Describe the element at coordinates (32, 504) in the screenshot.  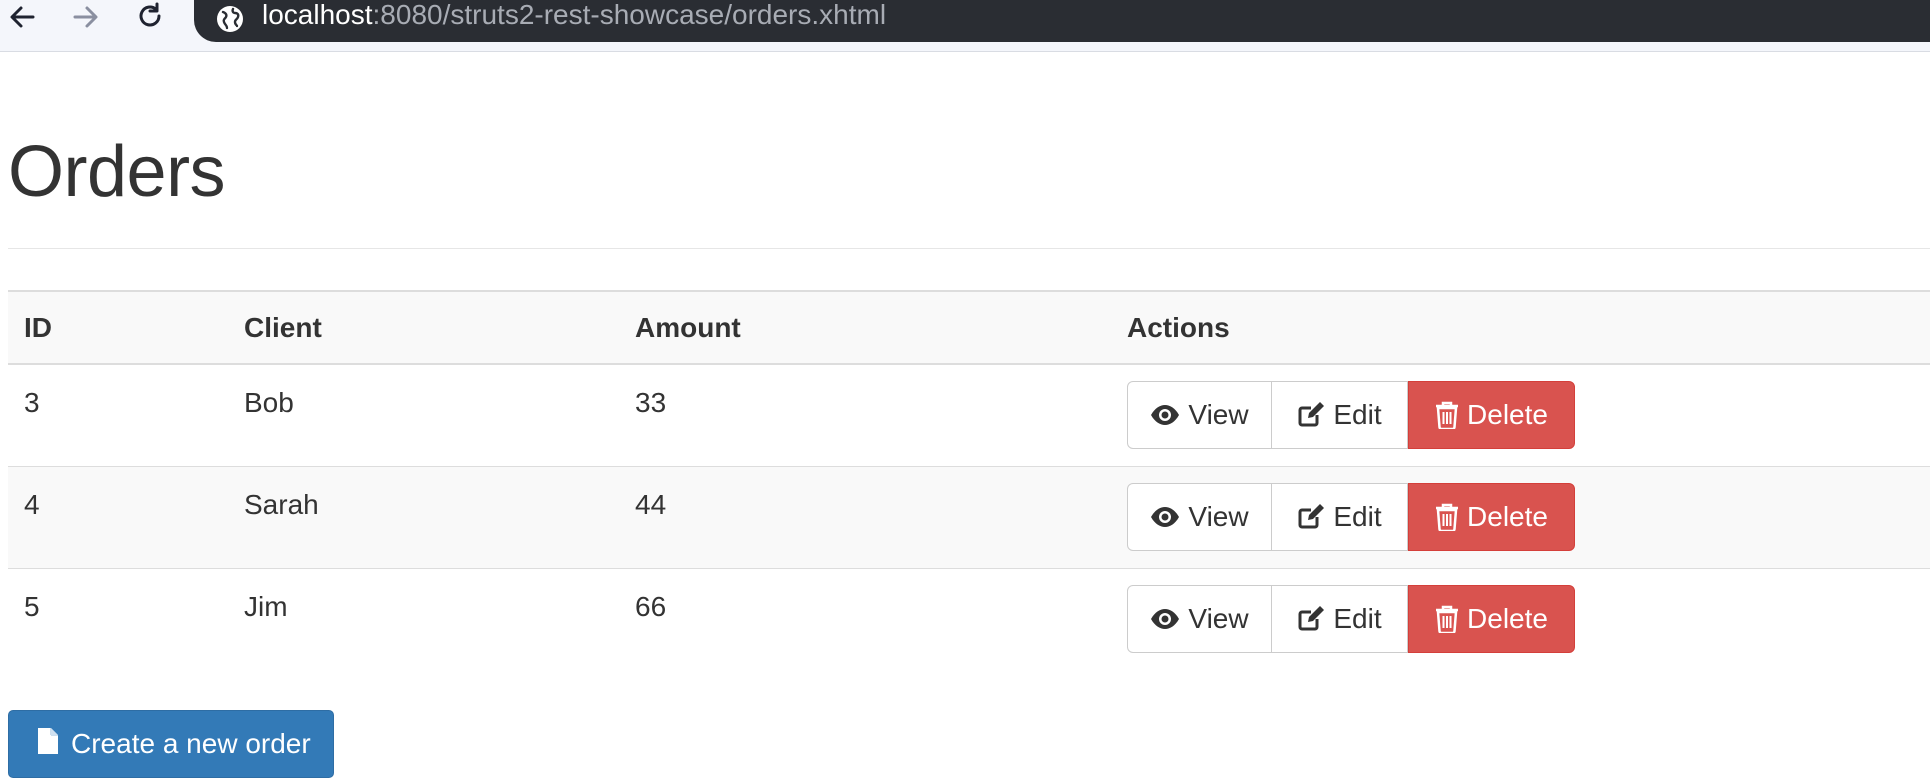
I see `cell-id: 4` at that location.